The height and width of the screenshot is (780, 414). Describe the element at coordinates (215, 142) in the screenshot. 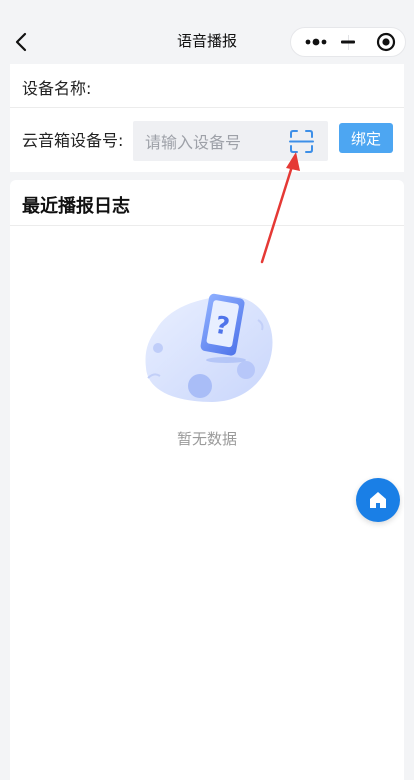

I see `device-no-input` at that location.